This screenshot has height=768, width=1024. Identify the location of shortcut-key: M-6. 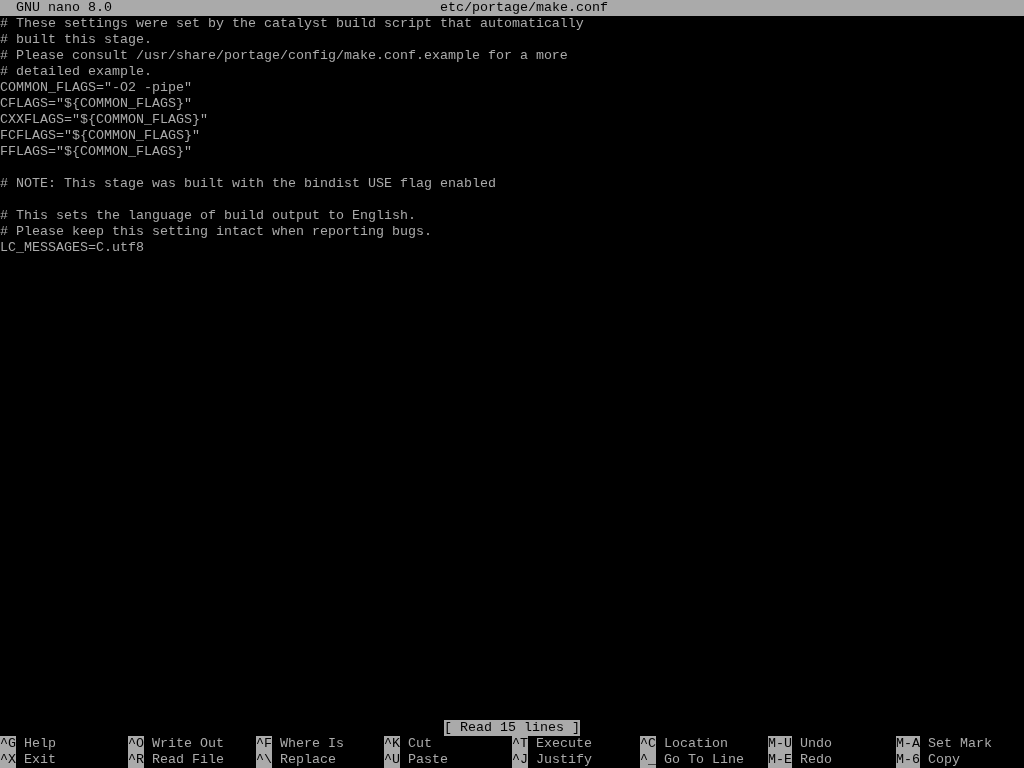
(908, 760).